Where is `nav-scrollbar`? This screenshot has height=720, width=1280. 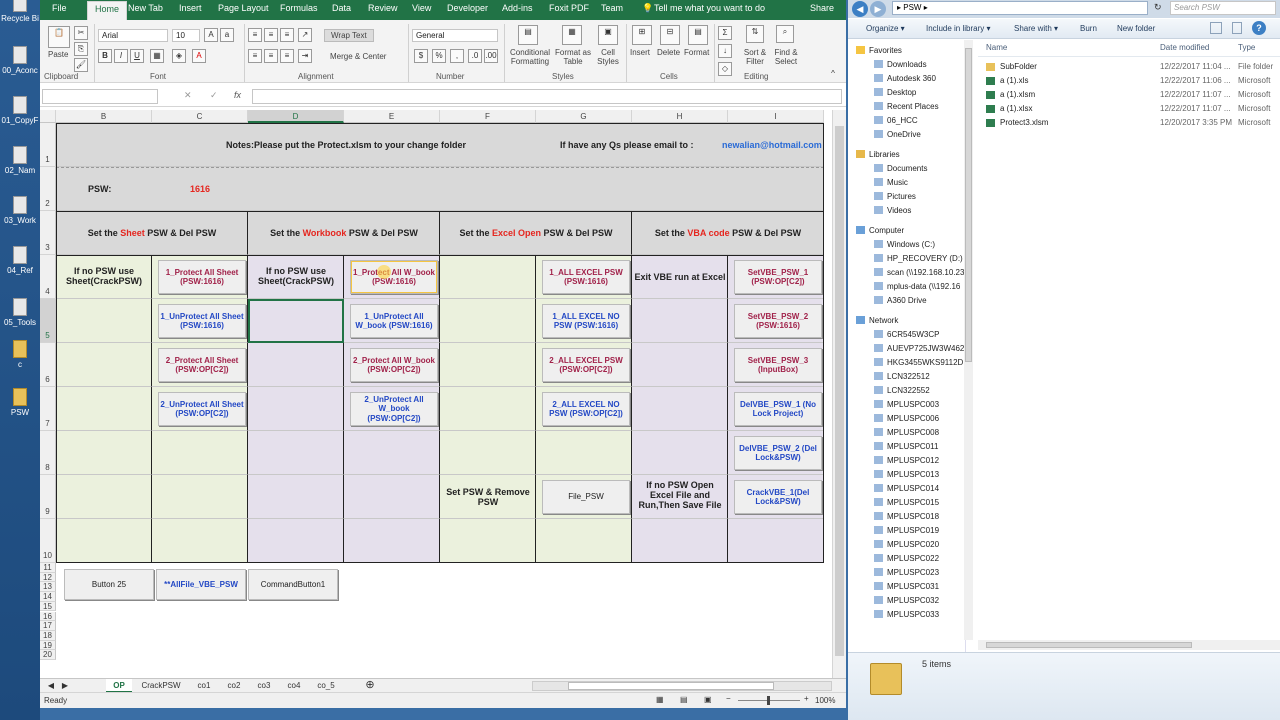
nav-scrollbar is located at coordinates (968, 340).